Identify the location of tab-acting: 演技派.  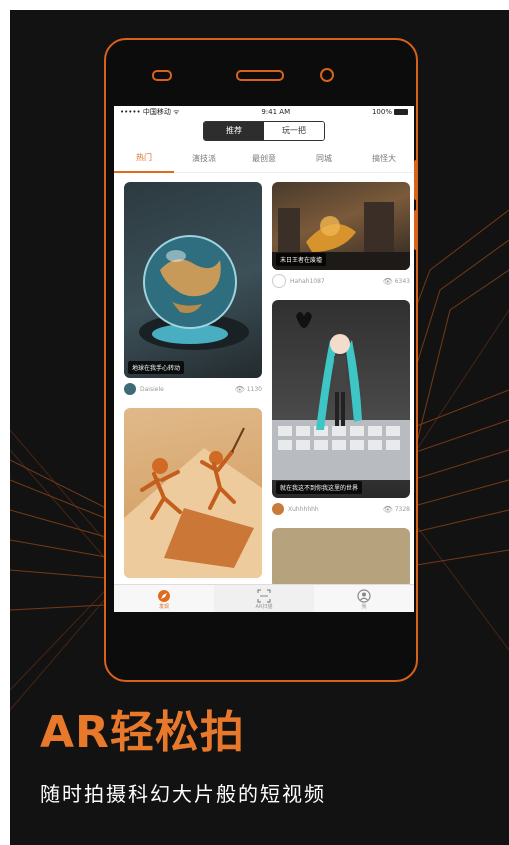
(204, 158).